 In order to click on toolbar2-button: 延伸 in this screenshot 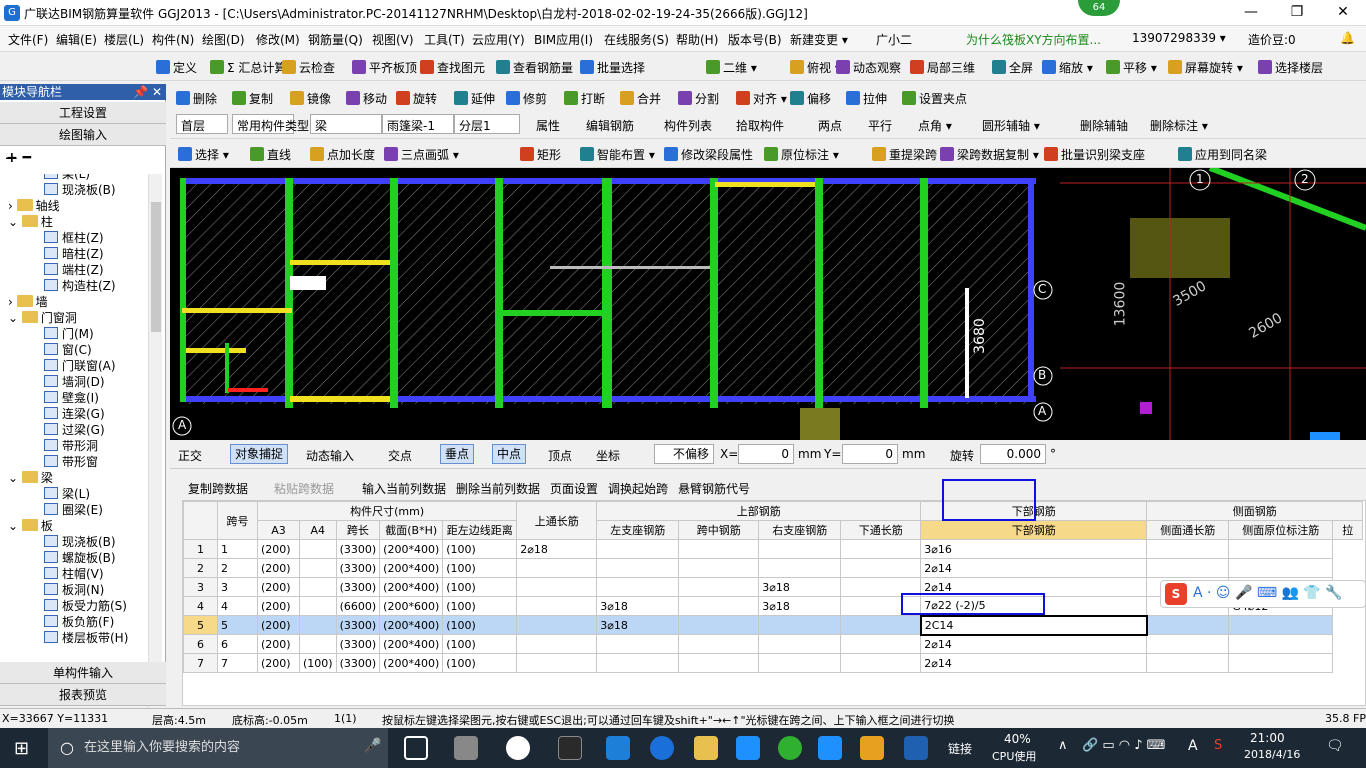, I will do `click(474, 98)`.